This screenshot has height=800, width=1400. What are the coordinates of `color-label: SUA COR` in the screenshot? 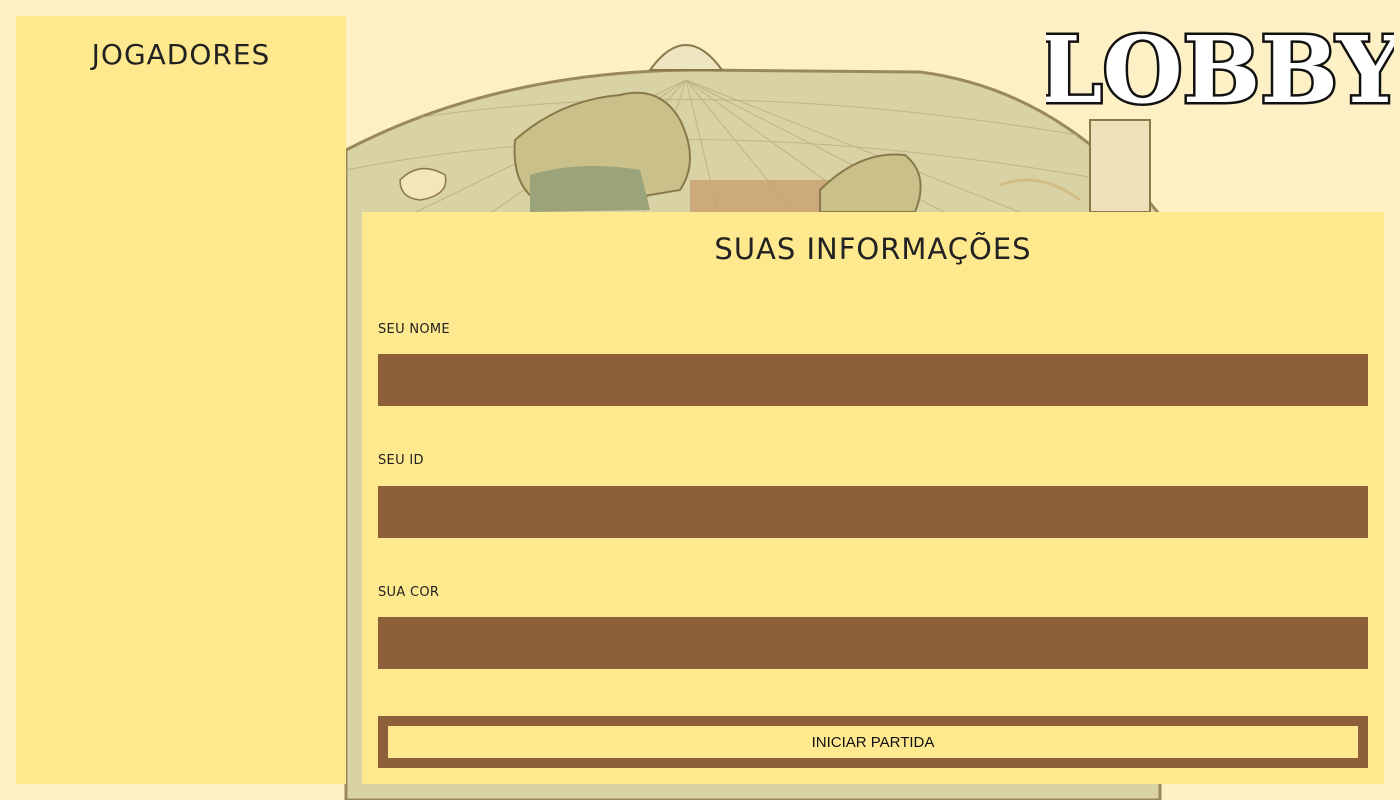 It's located at (409, 592).